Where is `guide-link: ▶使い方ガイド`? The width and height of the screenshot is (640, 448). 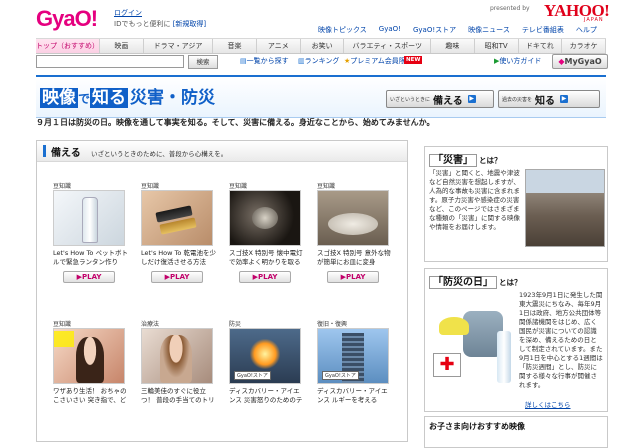
guide-link: ▶使い方ガイド is located at coordinates (517, 61).